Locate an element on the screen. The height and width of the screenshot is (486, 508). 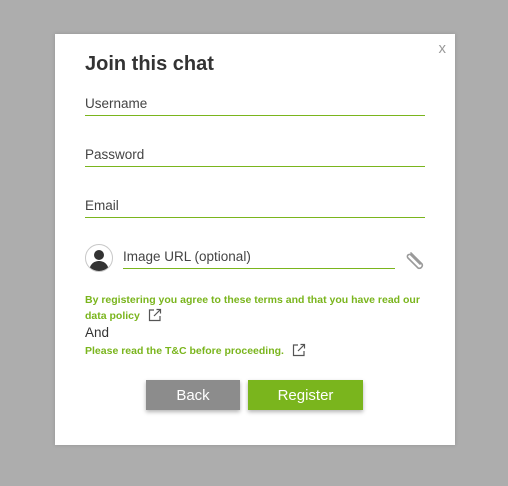
password-field-wrapper is located at coordinates (255, 155).